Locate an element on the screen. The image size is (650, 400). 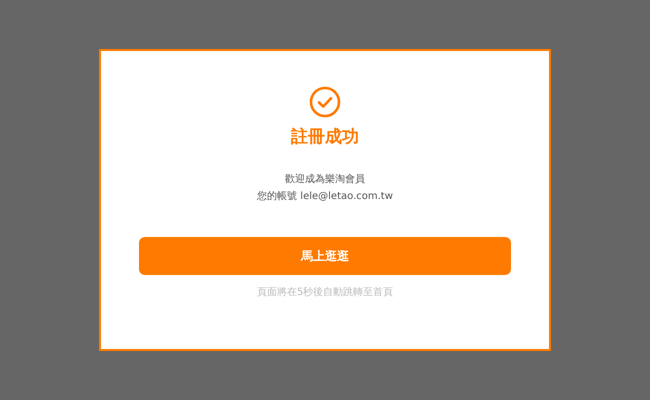
redirect-note: 頁面將在5秒後自動跳轉至首頁 is located at coordinates (325, 292).